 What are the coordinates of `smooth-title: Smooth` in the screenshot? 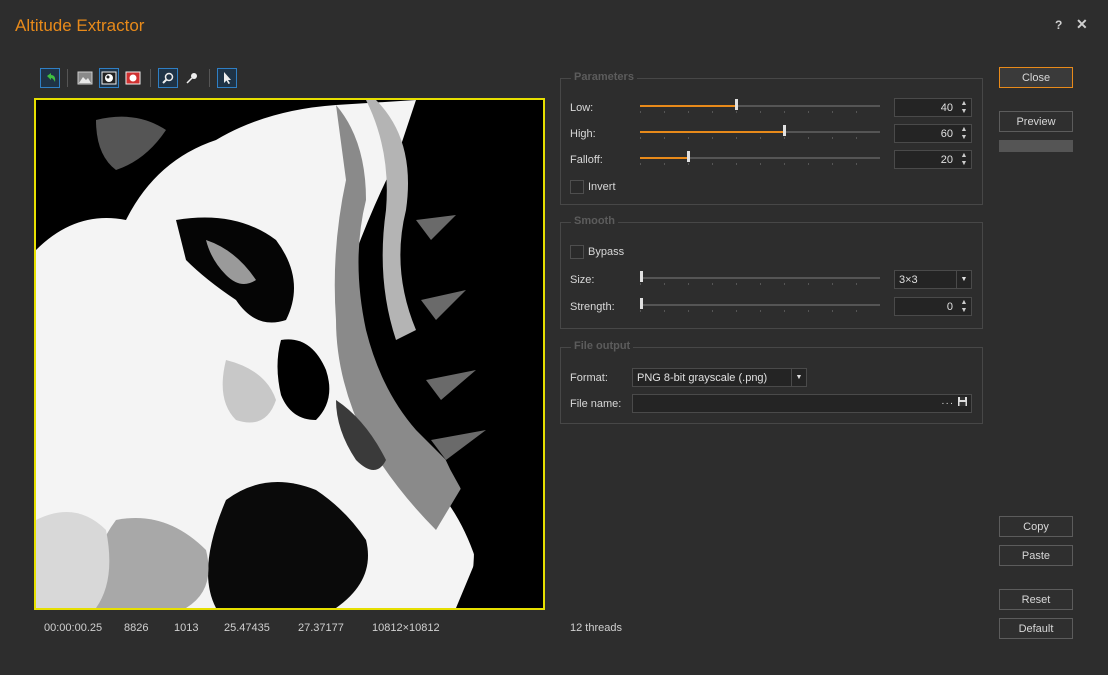 It's located at (594, 221).